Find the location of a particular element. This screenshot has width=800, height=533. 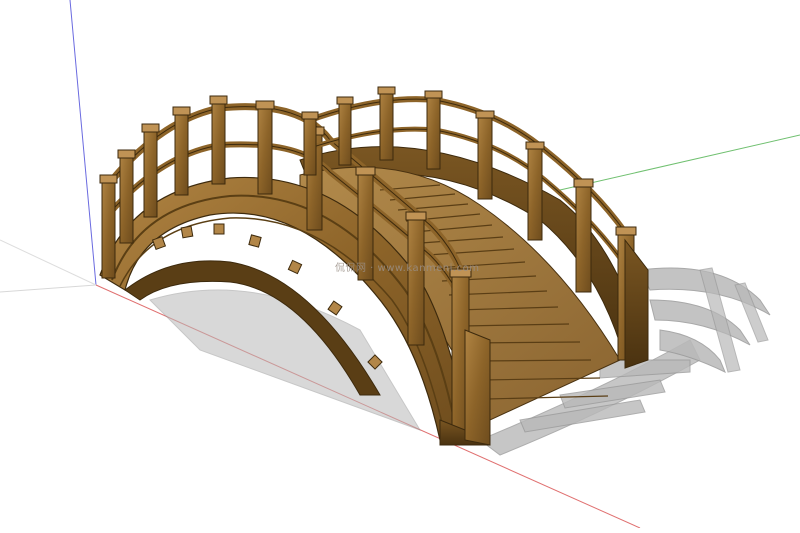

green-axis-line is located at coordinates (679, 162).